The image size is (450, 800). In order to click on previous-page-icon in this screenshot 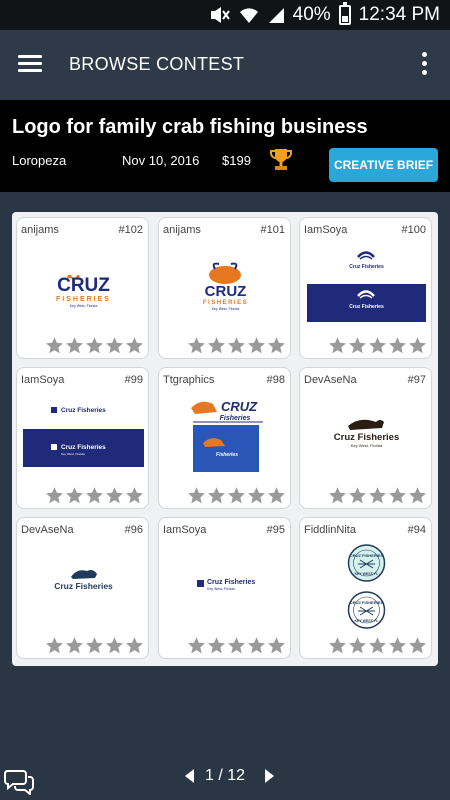, I will do `click(190, 776)`.